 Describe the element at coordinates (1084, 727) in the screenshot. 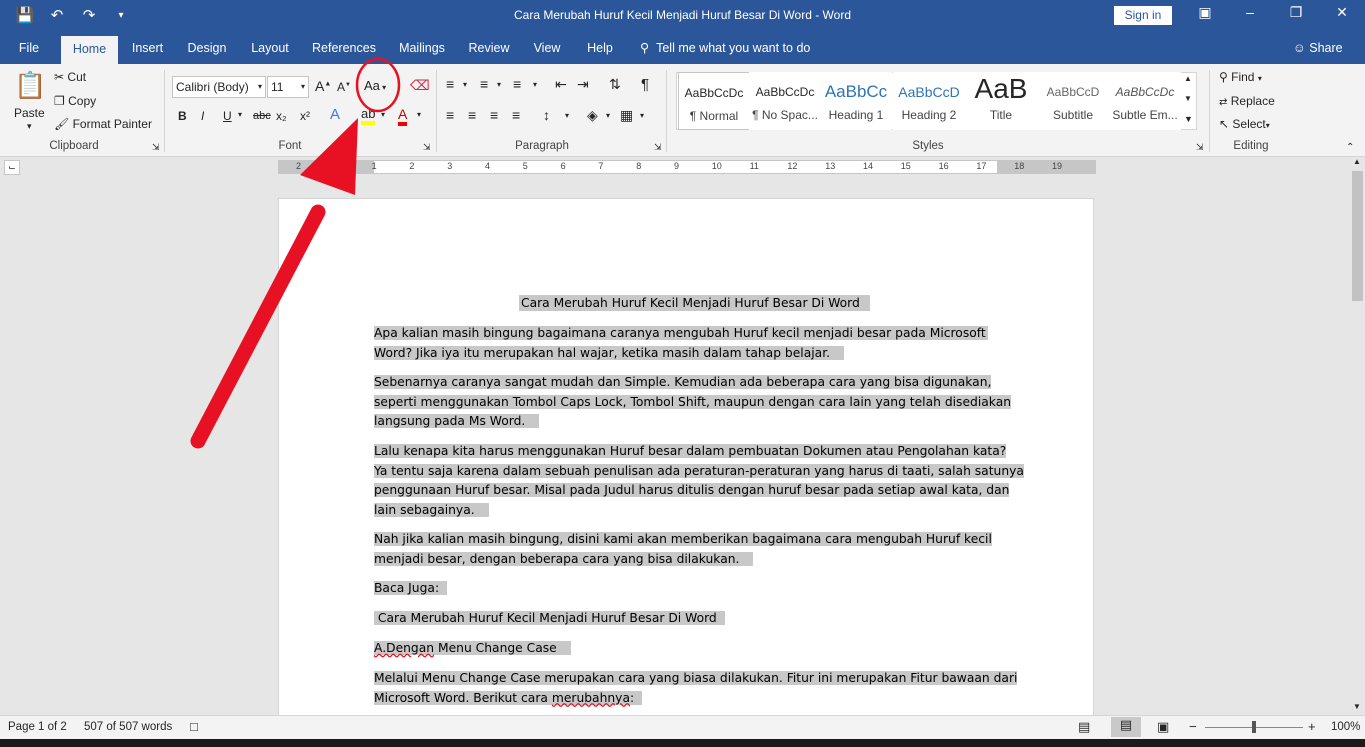

I see `read-mode-icon: ▤` at that location.